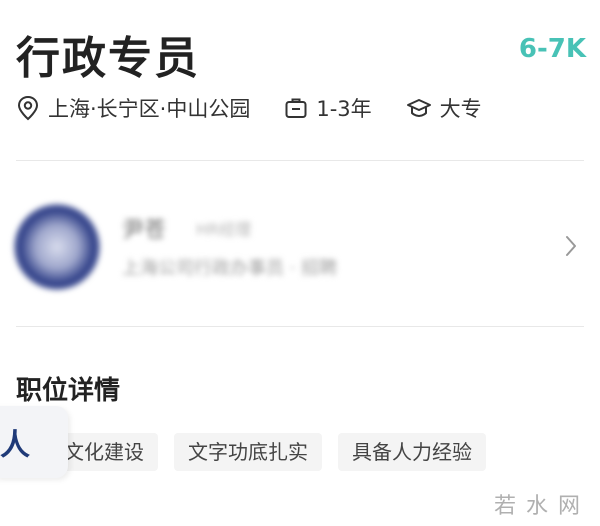 The height and width of the screenshot is (526, 600). I want to click on tag-list: 文化建设 文字功底扎实 具备人力经验, so click(280, 452).